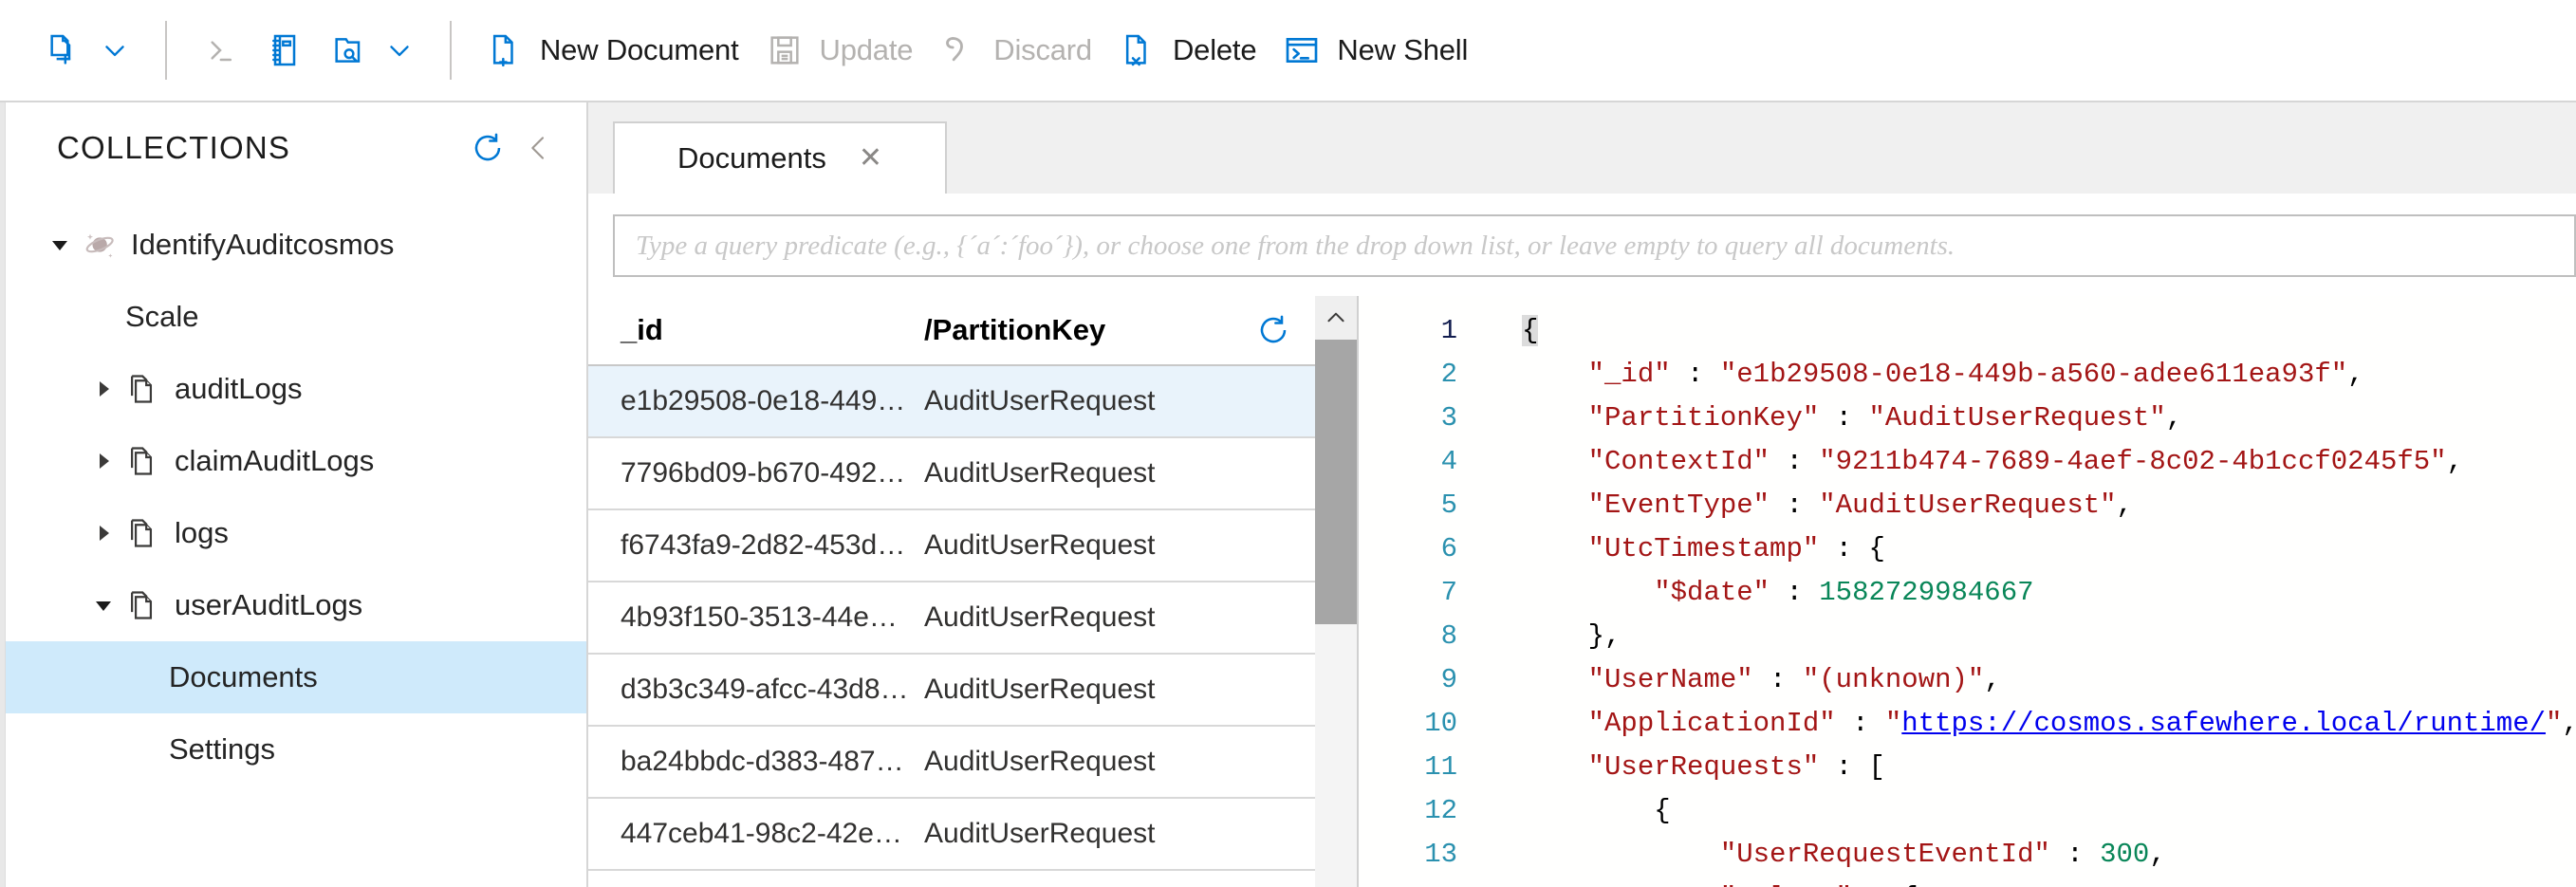 This screenshot has width=2576, height=887. What do you see at coordinates (870, 158) in the screenshot?
I see `close-icon: ✕` at bounding box center [870, 158].